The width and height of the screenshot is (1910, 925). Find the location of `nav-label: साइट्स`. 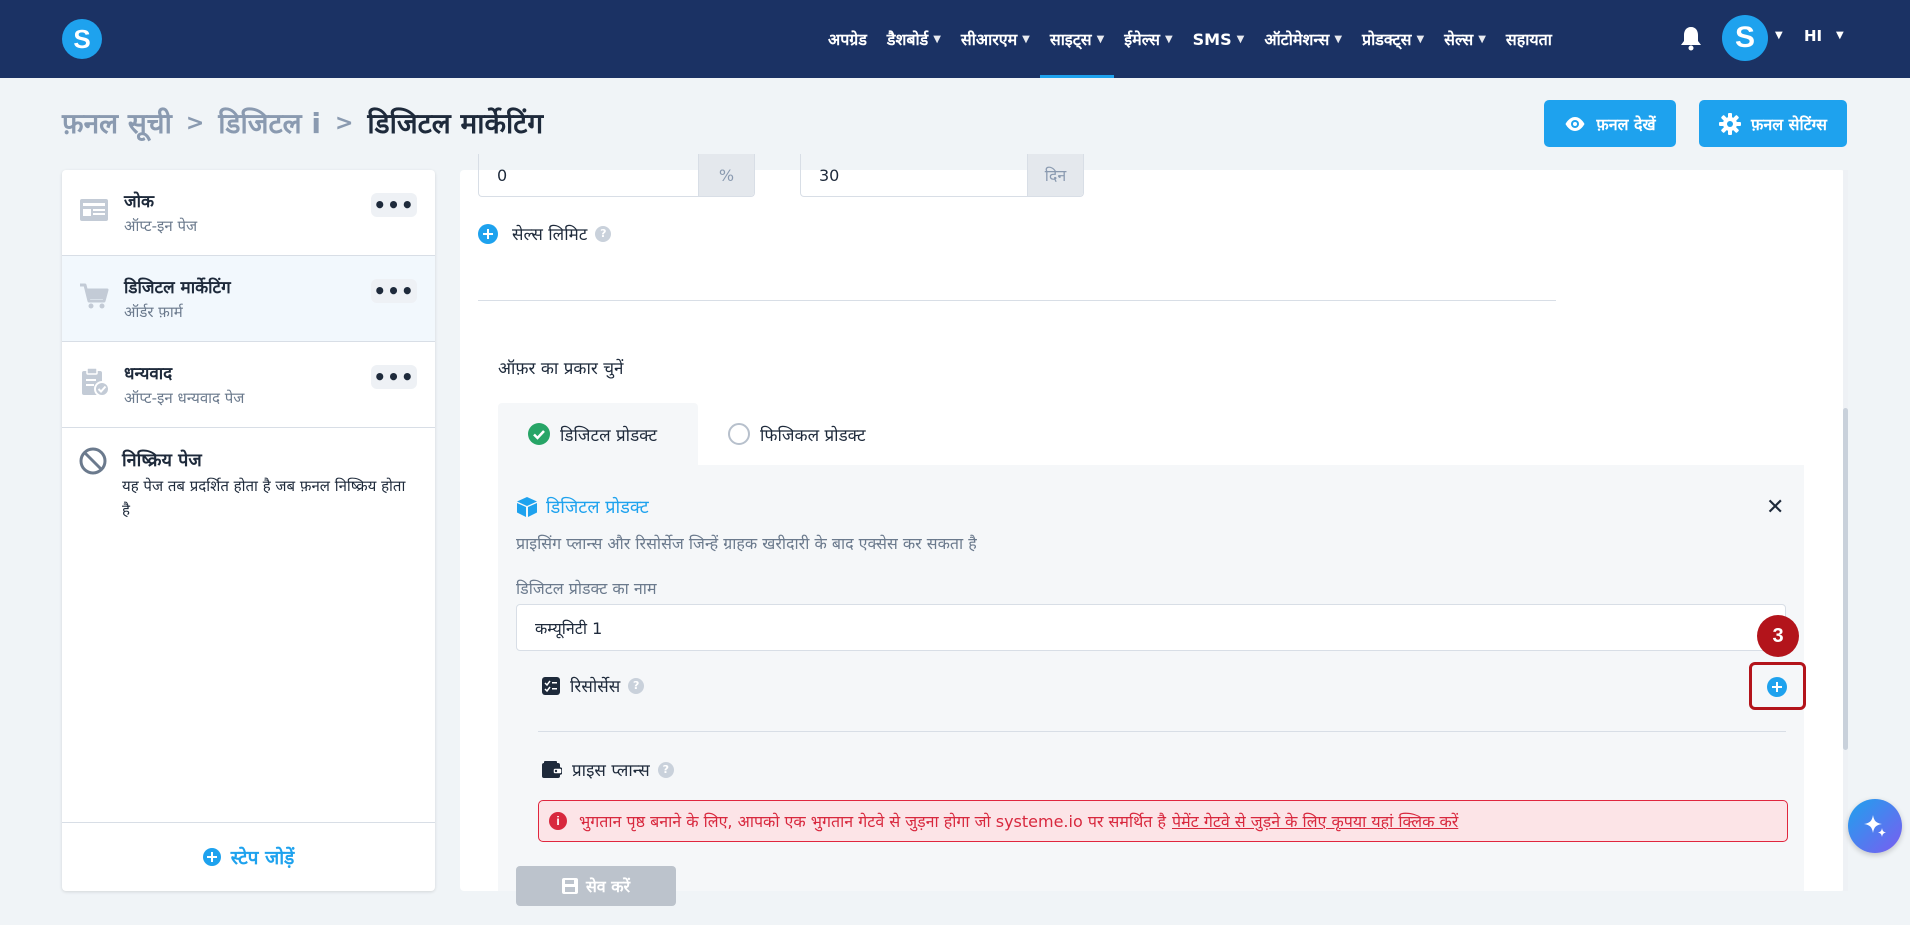

nav-label: साइट्स is located at coordinates (1070, 39).